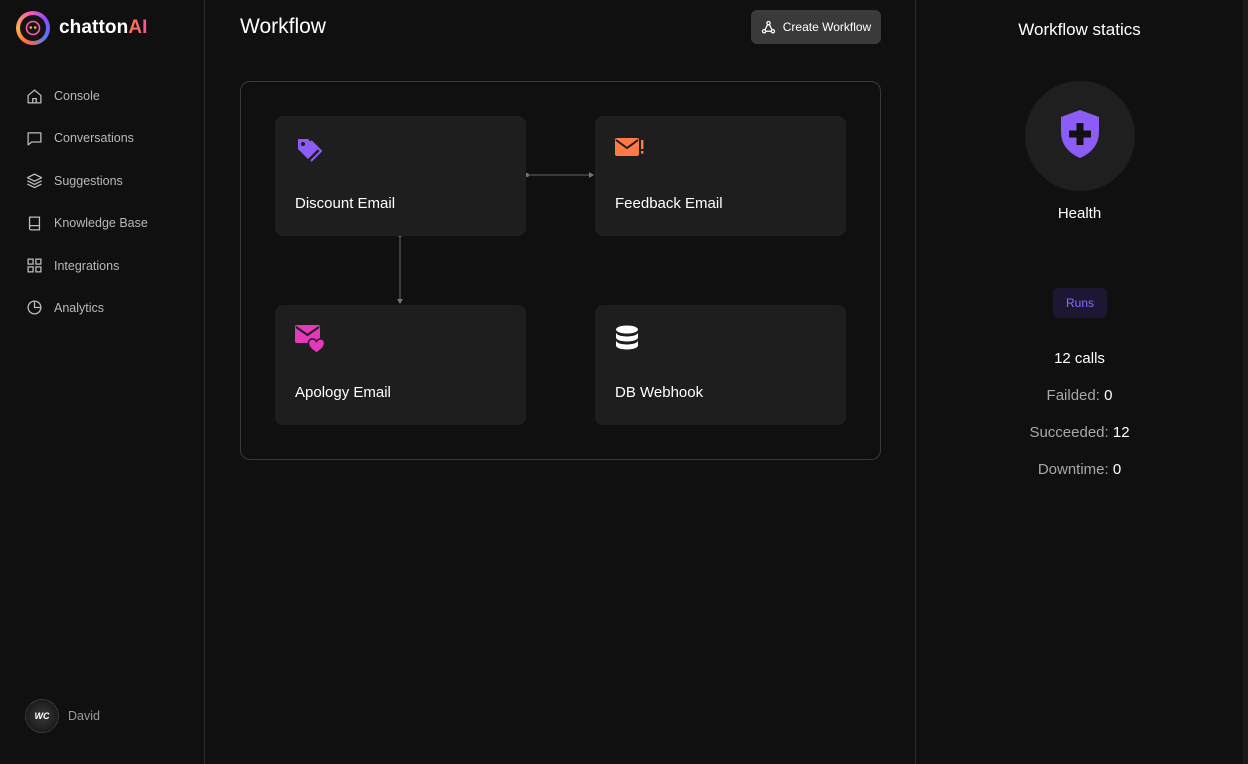 This screenshot has height=764, width=1248. What do you see at coordinates (343, 392) in the screenshot?
I see `workflow-node-label: Apology Email` at bounding box center [343, 392].